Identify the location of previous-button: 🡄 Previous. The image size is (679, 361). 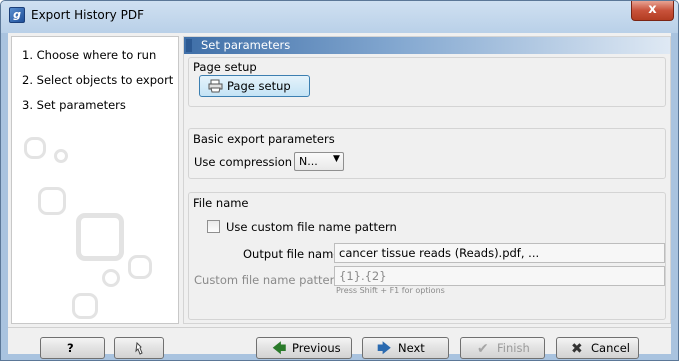
(304, 348).